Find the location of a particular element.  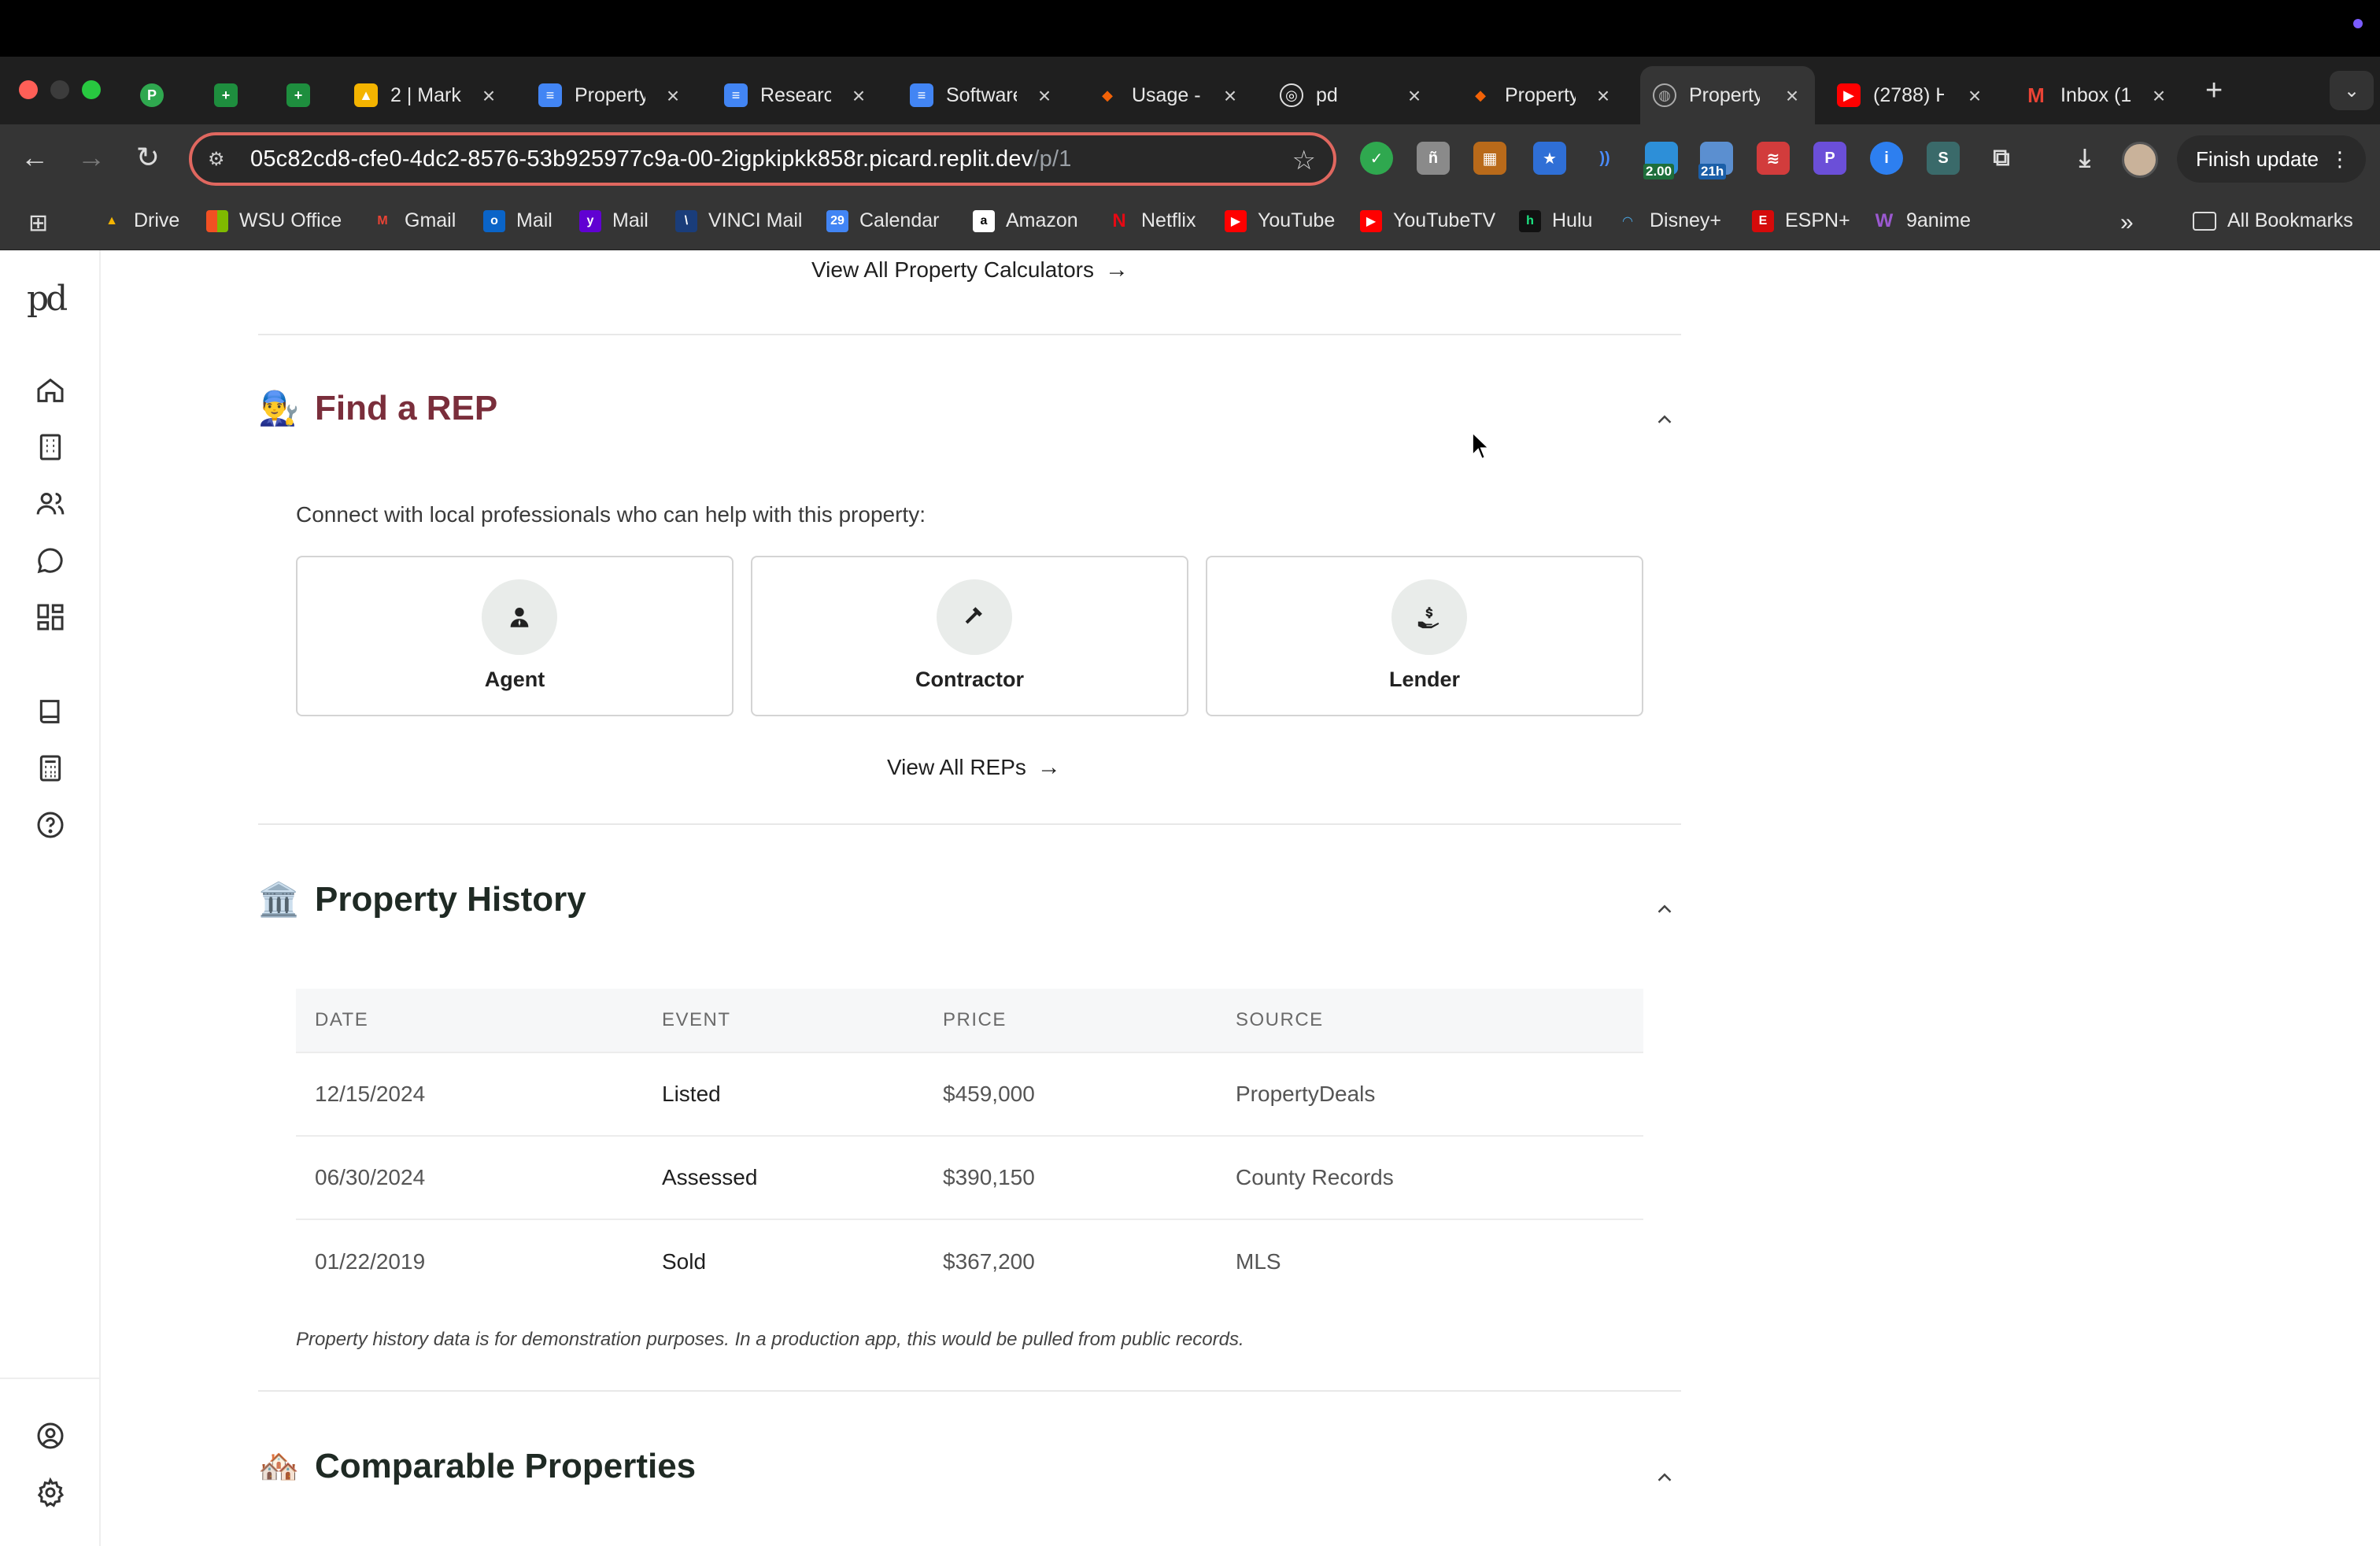

tab-search-button: ⌄ is located at coordinates (2352, 90).